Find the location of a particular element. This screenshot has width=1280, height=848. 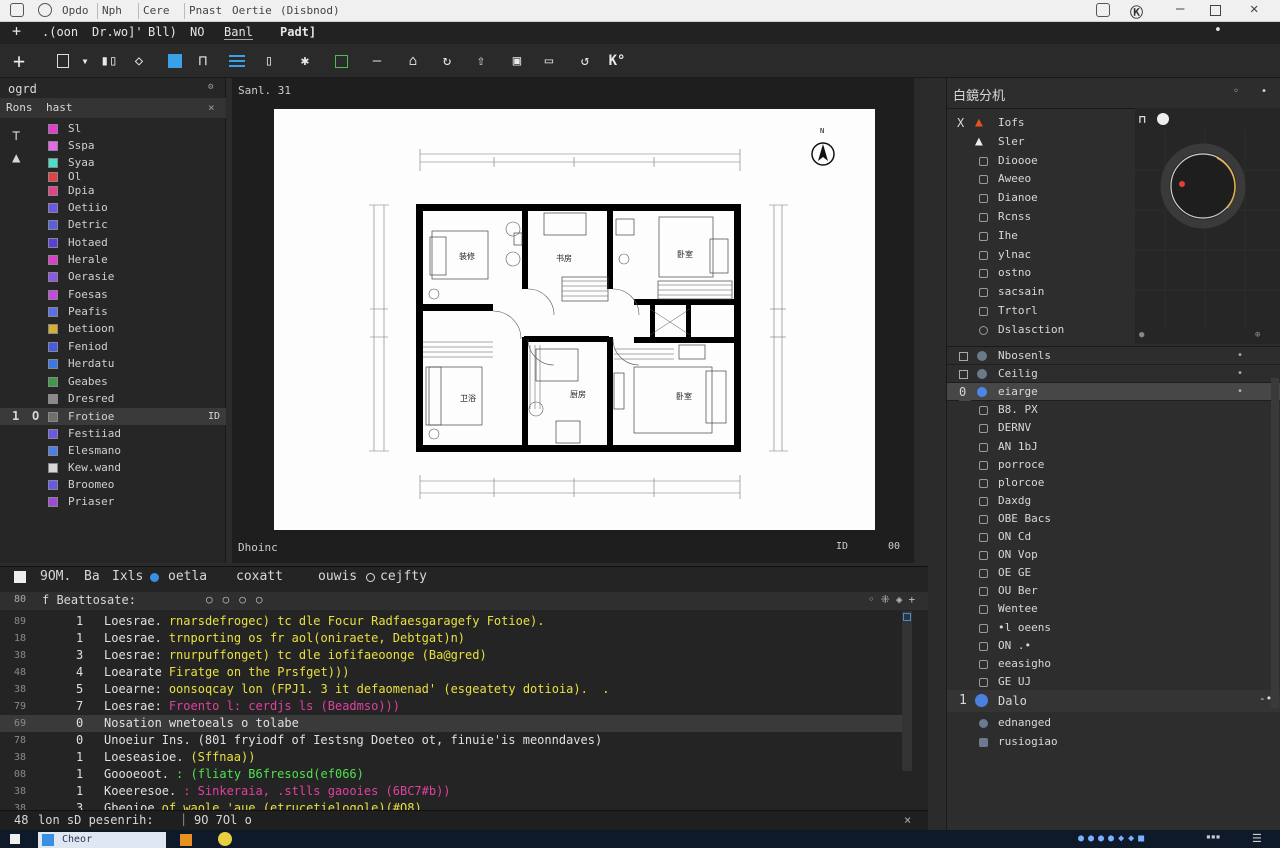

section-checkbox is located at coordinates (963, 356).